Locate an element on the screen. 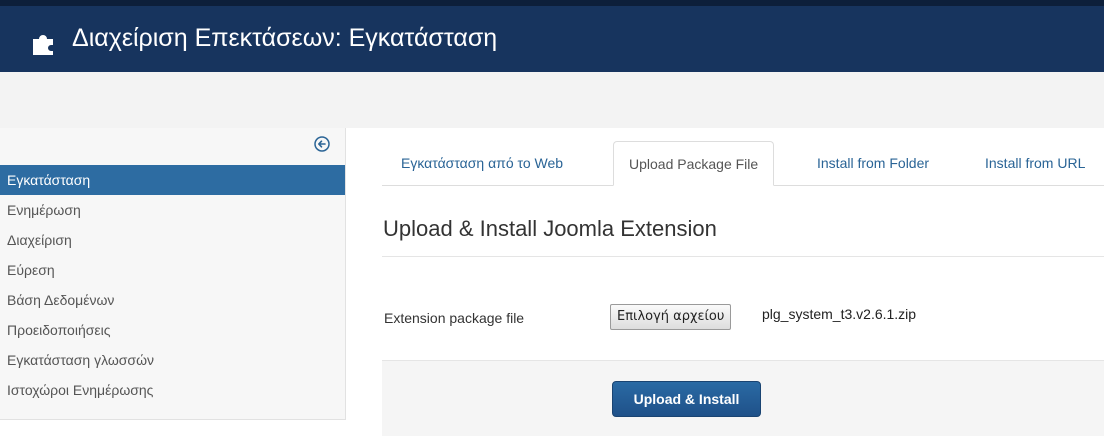 The height and width of the screenshot is (436, 1104). choose-file-button: Επιλογή αρχείου is located at coordinates (671, 317).